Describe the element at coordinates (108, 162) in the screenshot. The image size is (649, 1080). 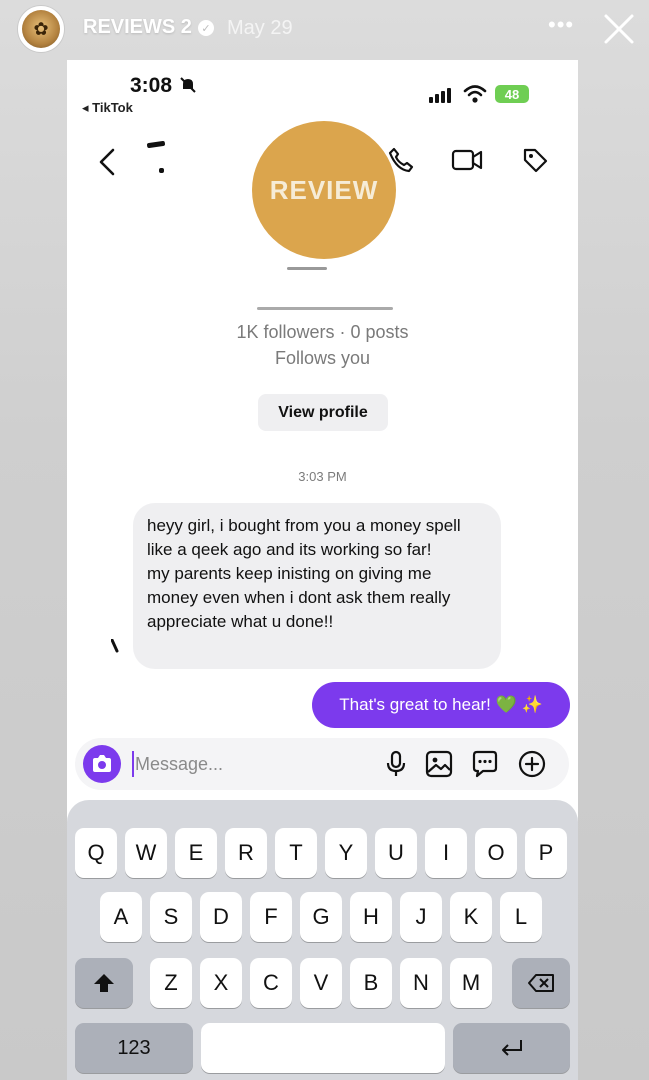
I see `back-chevron-icon` at that location.